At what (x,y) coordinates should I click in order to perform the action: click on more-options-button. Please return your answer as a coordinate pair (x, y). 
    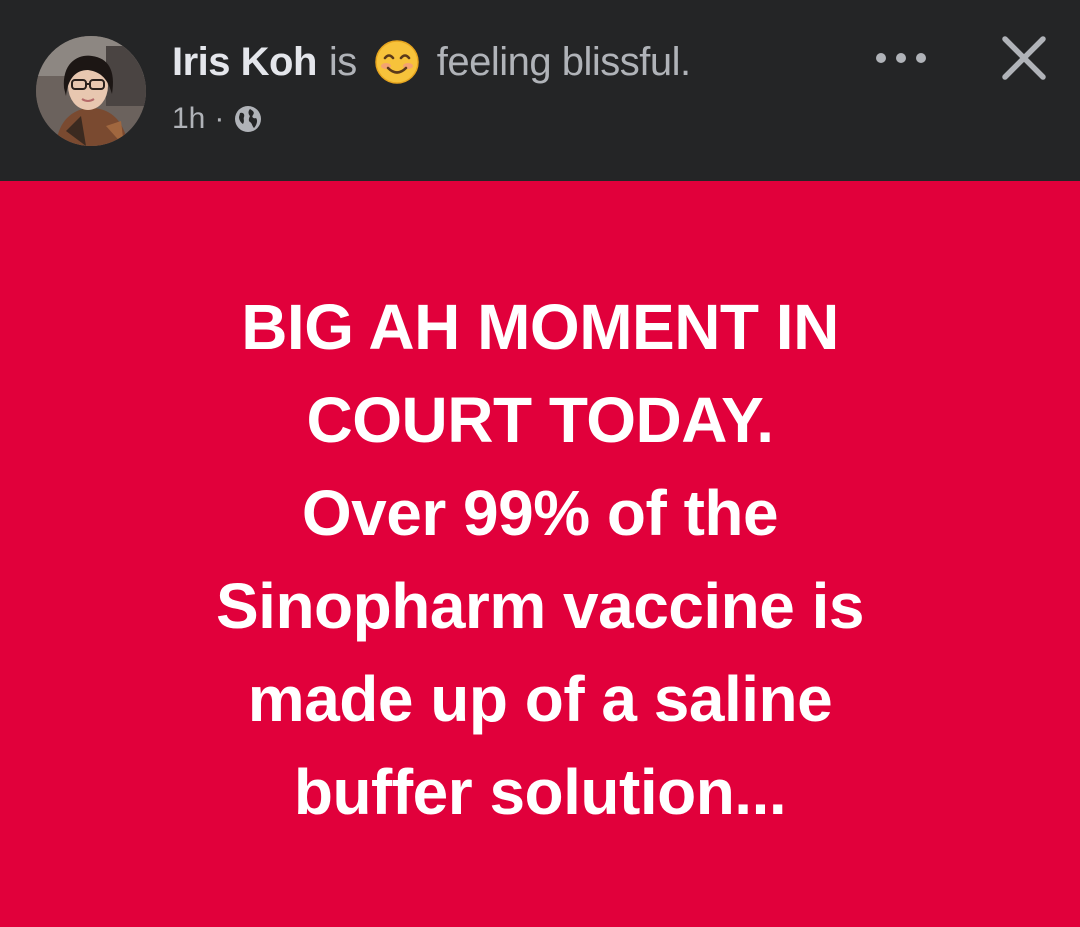
    Looking at the image, I should click on (901, 58).